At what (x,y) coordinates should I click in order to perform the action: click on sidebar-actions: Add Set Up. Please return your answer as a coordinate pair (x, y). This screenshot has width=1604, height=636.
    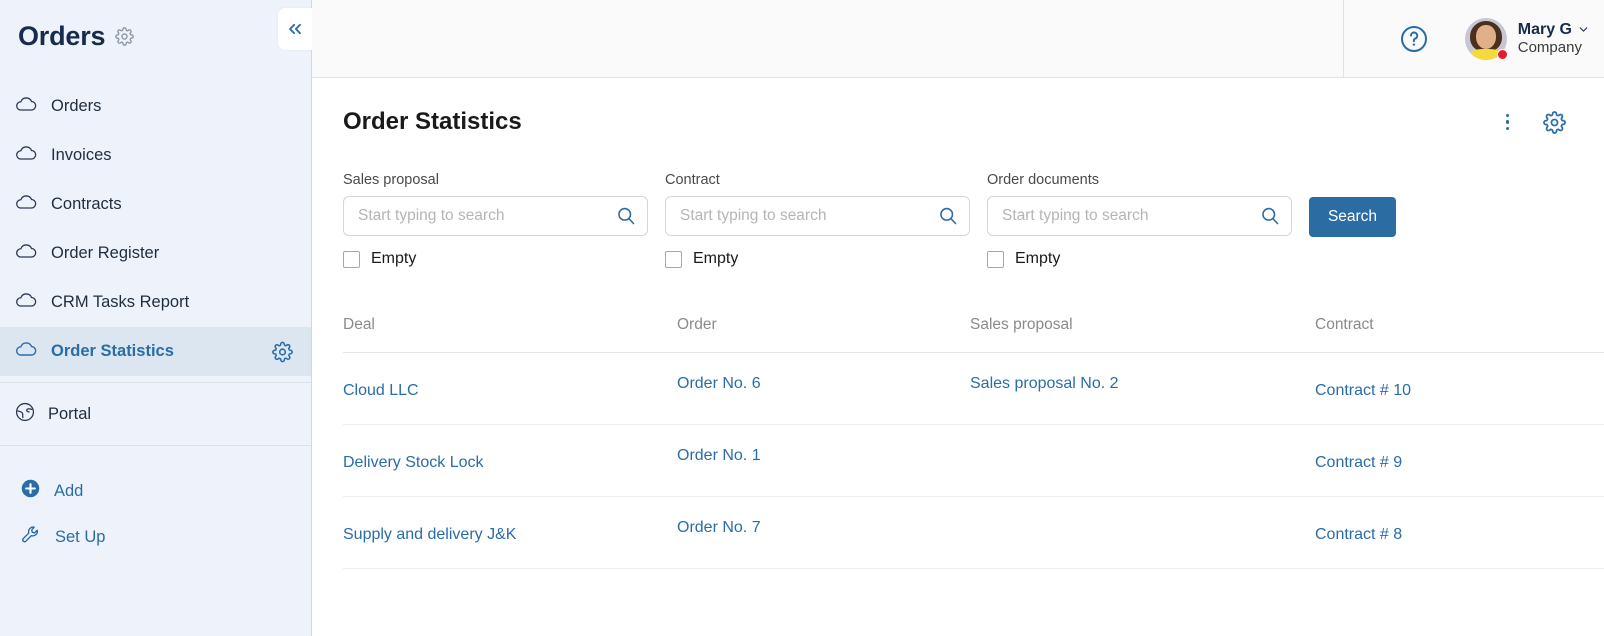
    Looking at the image, I should click on (155, 506).